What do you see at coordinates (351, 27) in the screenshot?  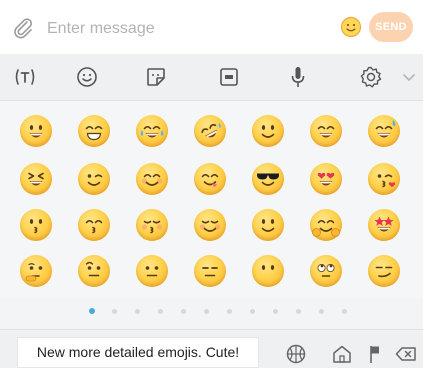 I see `smiley-icon` at bounding box center [351, 27].